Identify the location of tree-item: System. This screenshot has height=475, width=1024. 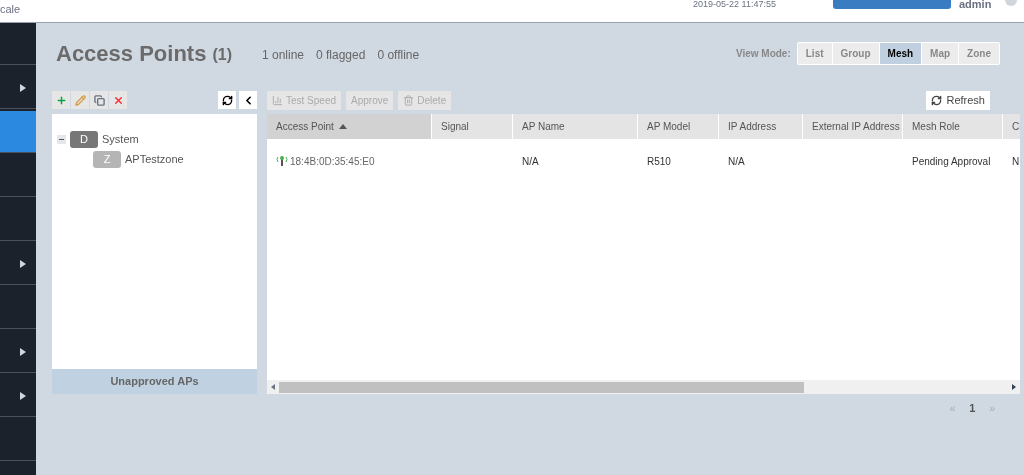
(120, 139).